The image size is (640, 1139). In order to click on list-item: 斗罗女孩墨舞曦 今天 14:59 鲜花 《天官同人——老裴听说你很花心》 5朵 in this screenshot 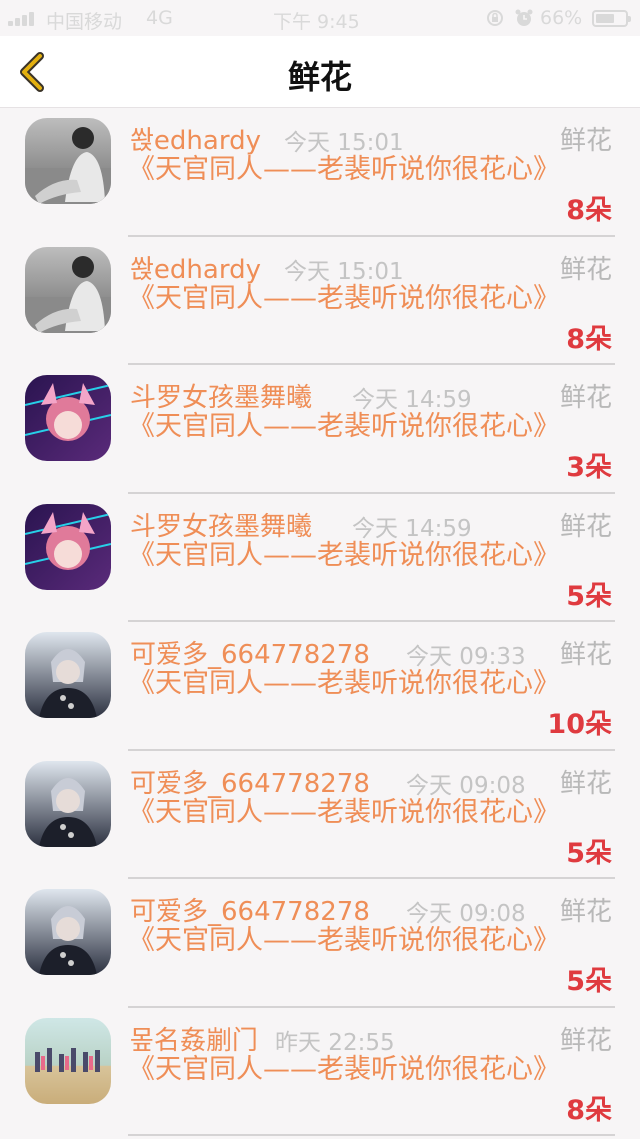, I will do `click(320, 558)`.